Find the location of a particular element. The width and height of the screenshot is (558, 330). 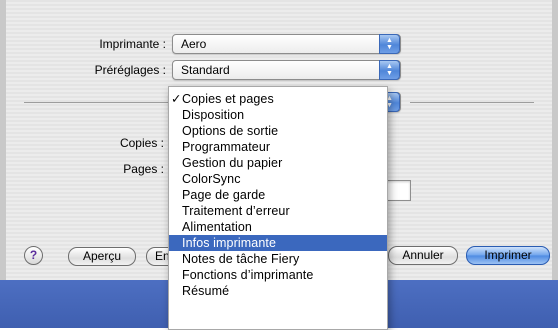

menu-item-label: Fonctions d’imprimante is located at coordinates (248, 275).